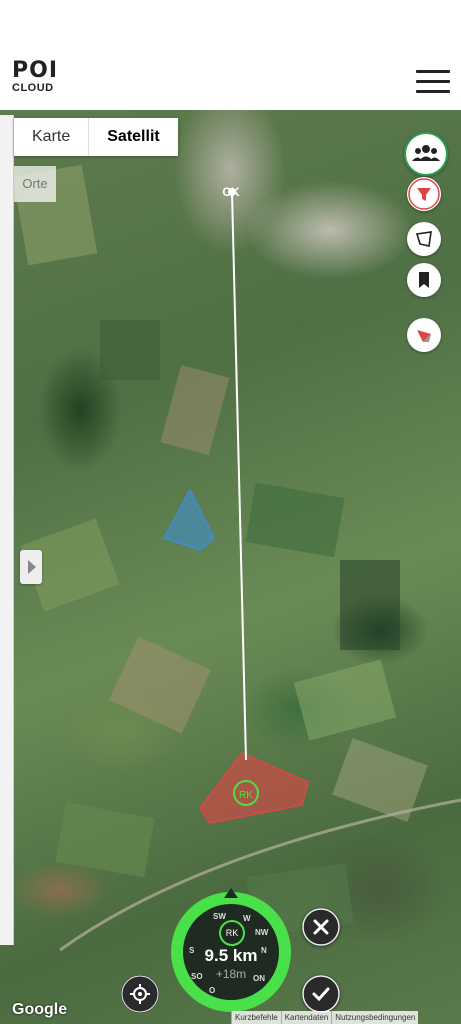 The height and width of the screenshot is (1024, 461). What do you see at coordinates (424, 194) in the screenshot?
I see `filter-icon` at bounding box center [424, 194].